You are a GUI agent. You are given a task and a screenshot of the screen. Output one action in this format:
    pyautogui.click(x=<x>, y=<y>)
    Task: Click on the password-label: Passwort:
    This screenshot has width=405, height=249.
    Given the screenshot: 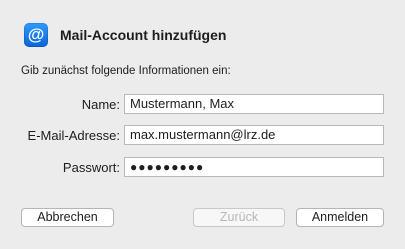 What is the action you would take?
    pyautogui.click(x=91, y=167)
    